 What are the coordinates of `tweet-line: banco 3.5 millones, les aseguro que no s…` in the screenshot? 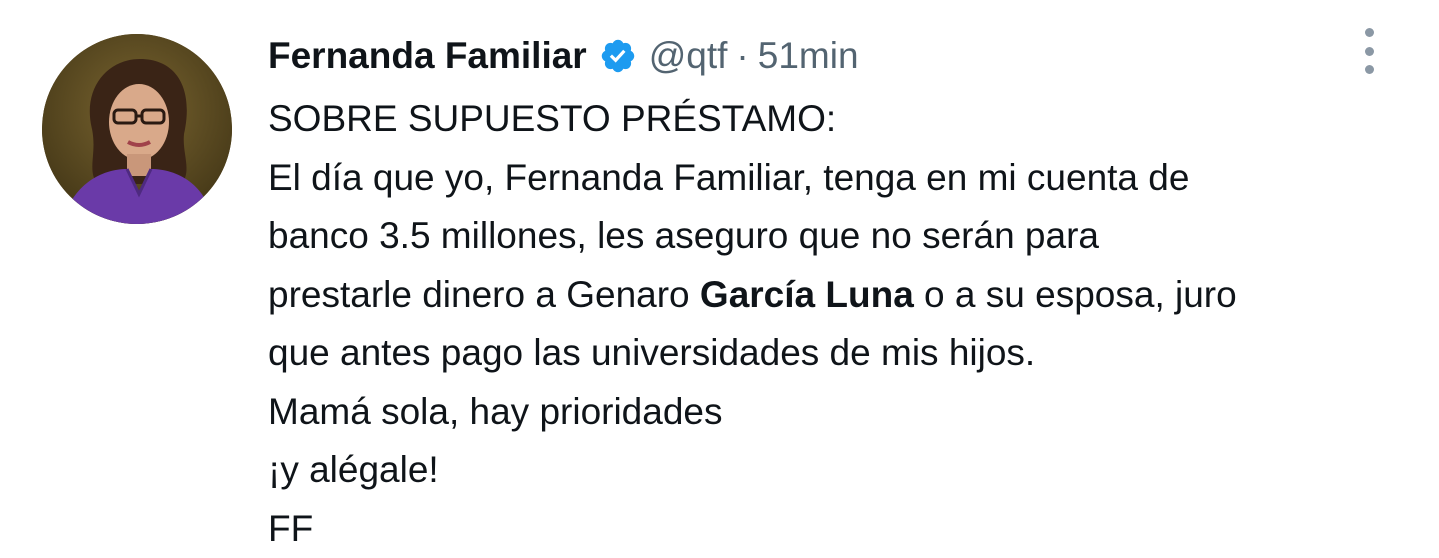 It's located at (843, 236).